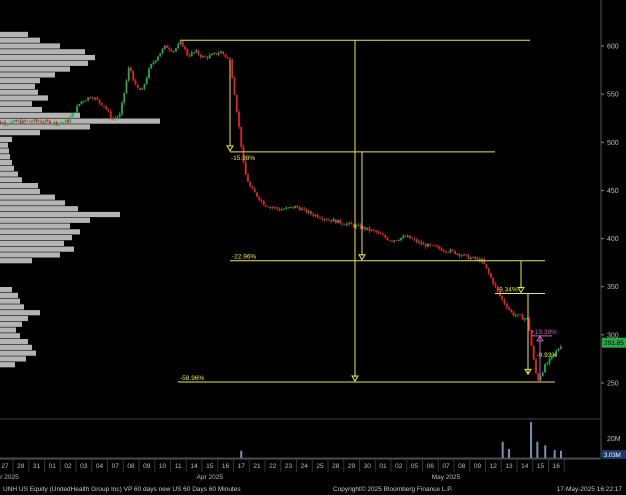 The height and width of the screenshot is (495, 626). Describe the element at coordinates (612, 456) in the screenshot. I see `last-volume-label: 3.03M` at that location.